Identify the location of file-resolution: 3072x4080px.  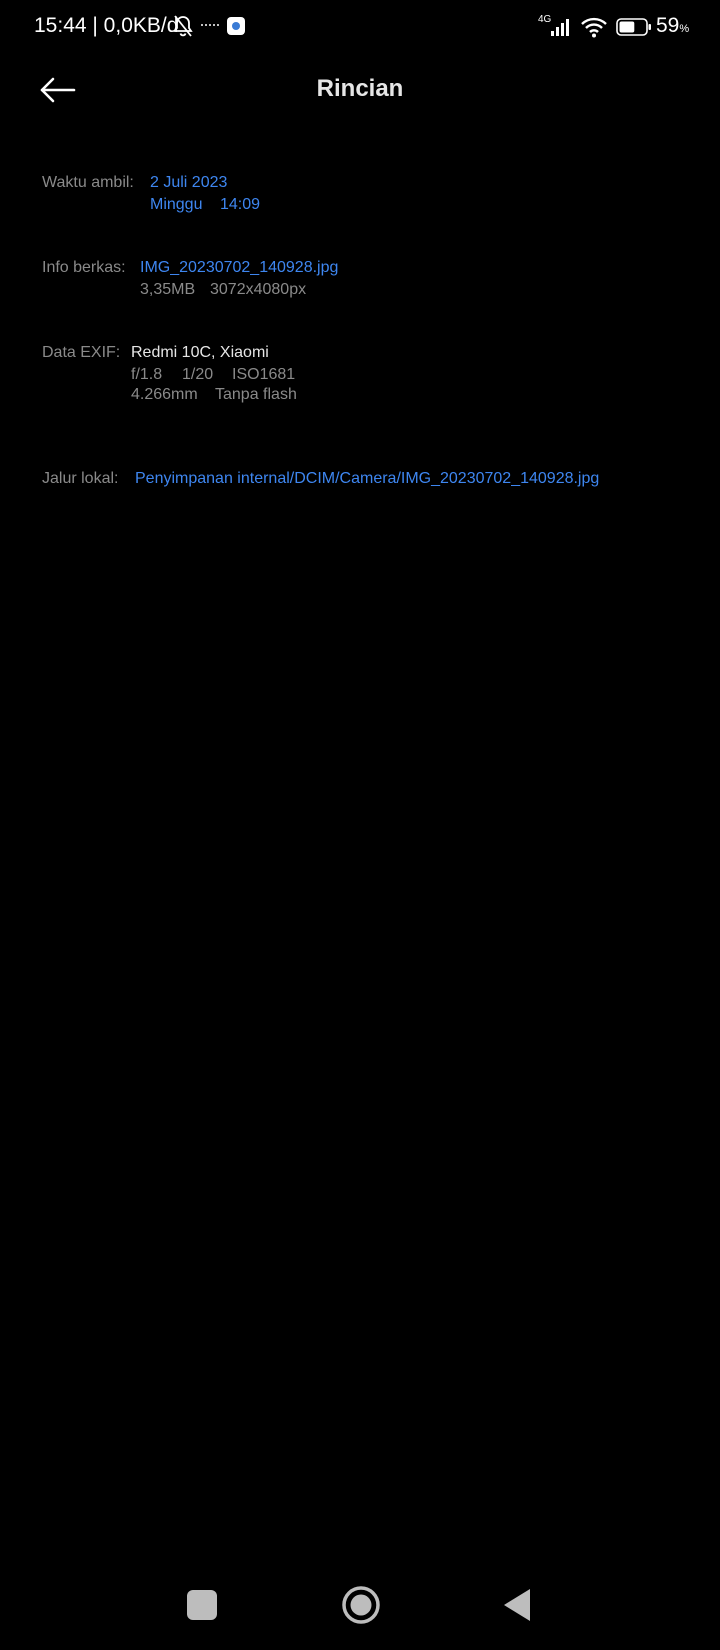
(258, 289).